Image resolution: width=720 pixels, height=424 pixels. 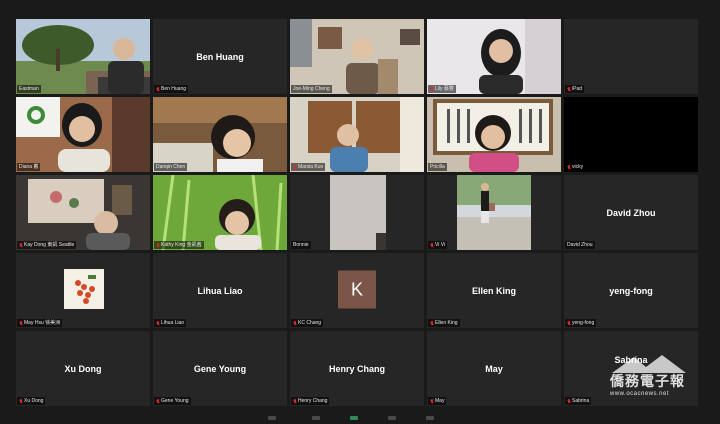 I want to click on participant-tile: Eastman, so click(x=83, y=56).